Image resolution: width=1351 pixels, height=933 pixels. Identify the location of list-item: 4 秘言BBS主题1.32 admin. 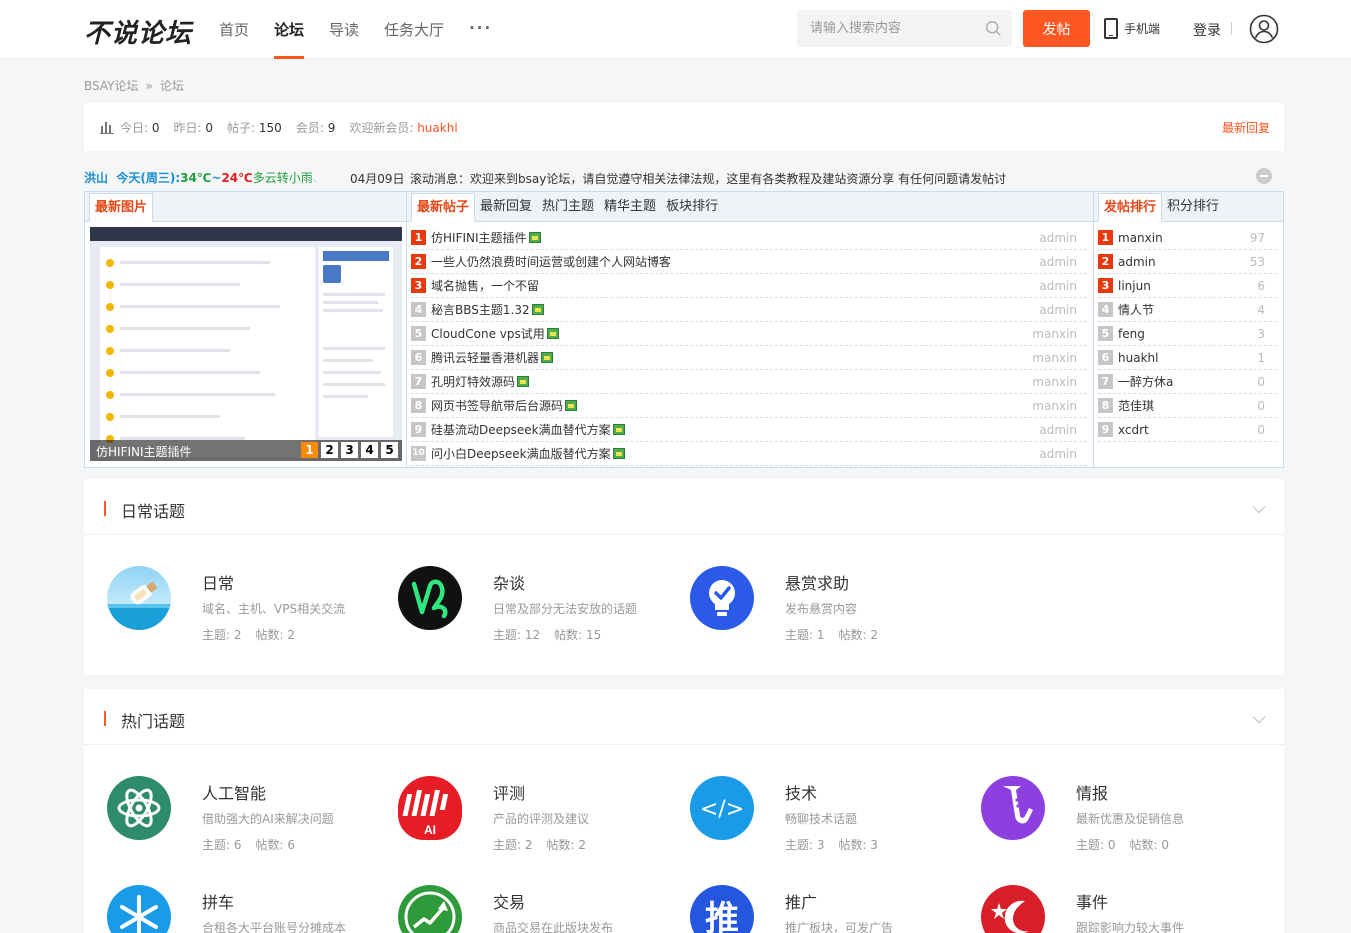
(749, 310).